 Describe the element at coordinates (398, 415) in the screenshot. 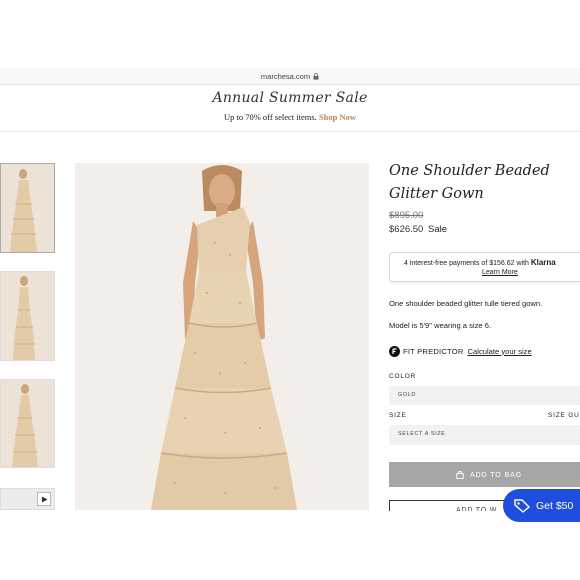

I see `size-label: SIZE` at that location.